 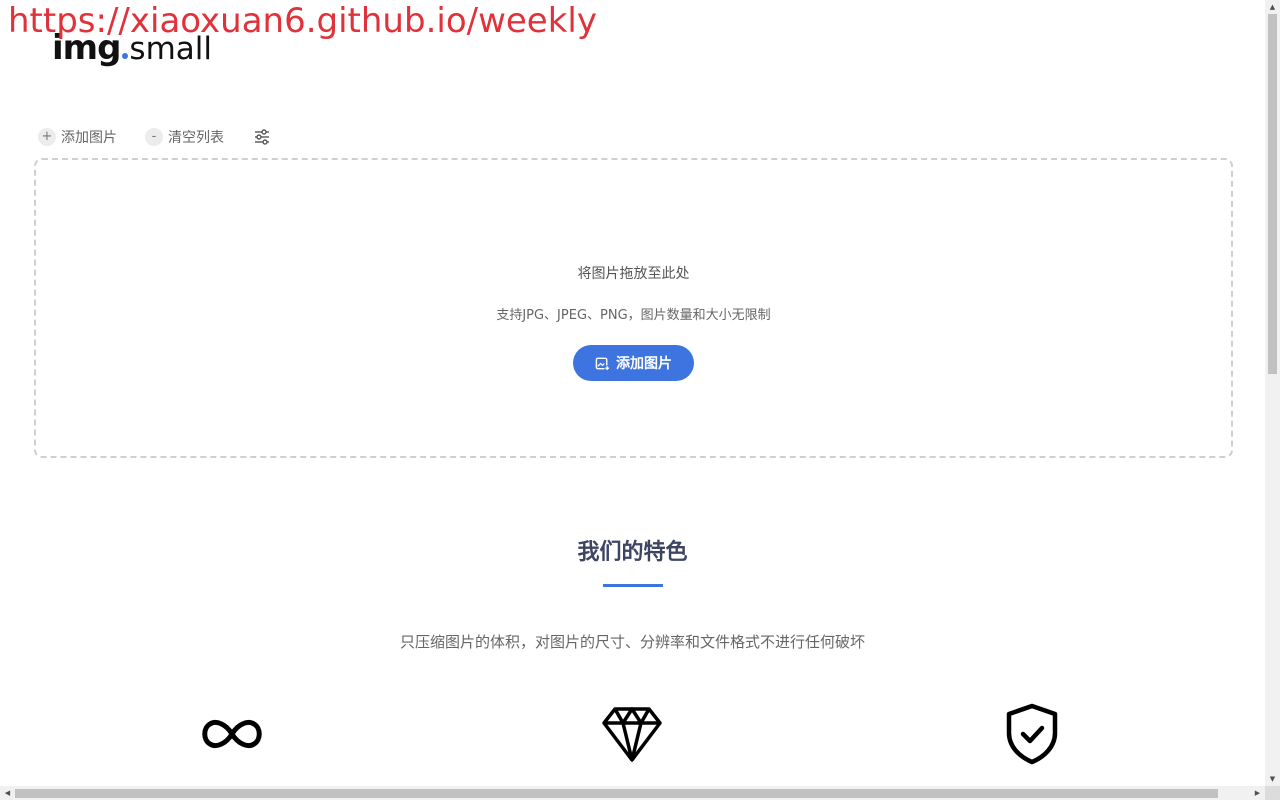 I want to click on features-title: 我们的特色, so click(x=632, y=552).